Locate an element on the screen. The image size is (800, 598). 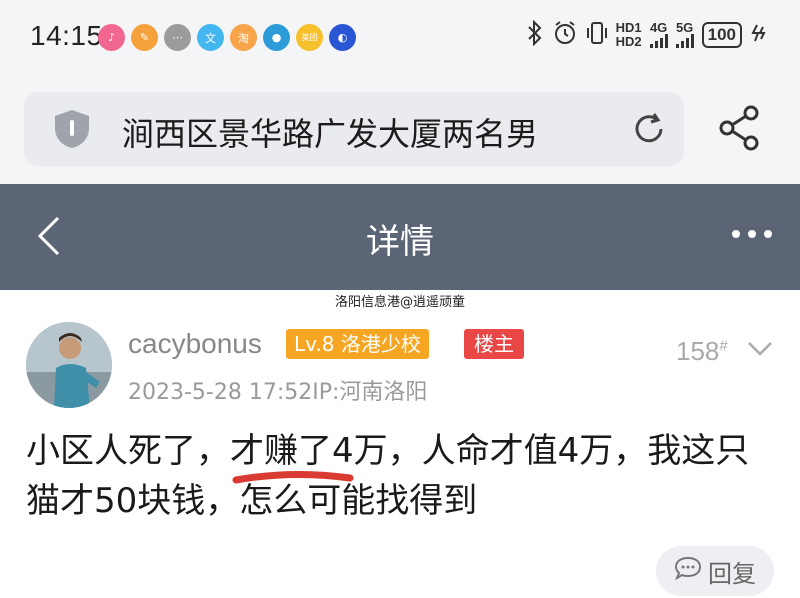
level-badge: Lv.8 洛港少校 is located at coordinates (357, 344).